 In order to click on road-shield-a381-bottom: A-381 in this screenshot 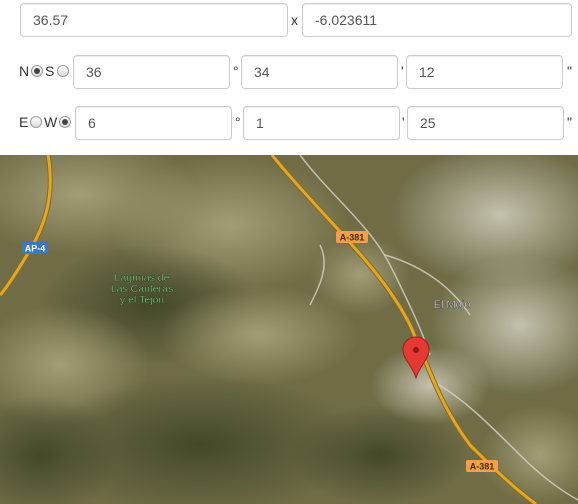, I will do `click(482, 466)`.